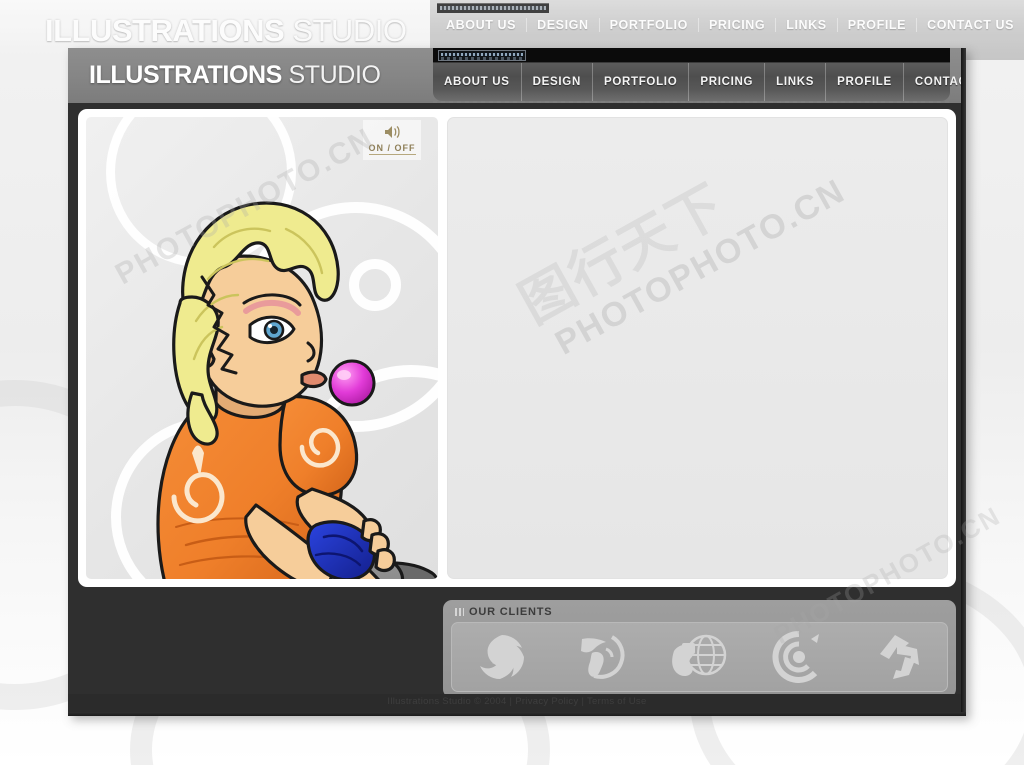 Image resolution: width=1024 pixels, height=765 pixels. What do you see at coordinates (517, 714) in the screenshot?
I see `page-bottom-bevel` at bounding box center [517, 714].